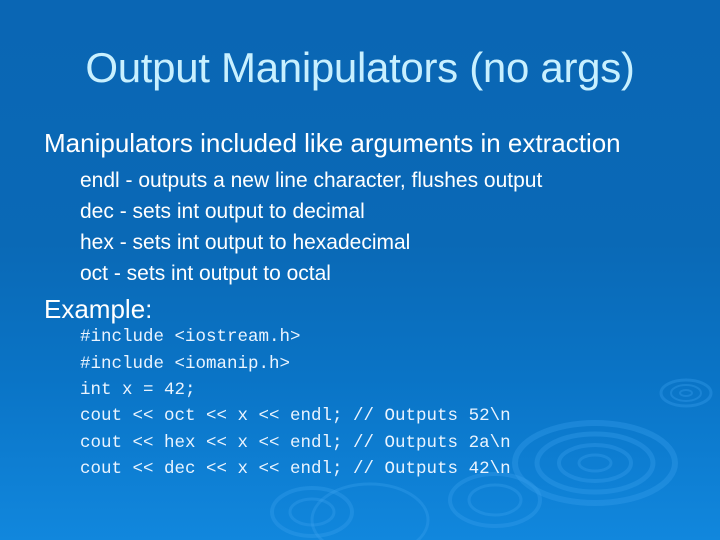 The image size is (720, 540). Describe the element at coordinates (190, 337) in the screenshot. I see `code-line: #include <iostream.h>` at that location.